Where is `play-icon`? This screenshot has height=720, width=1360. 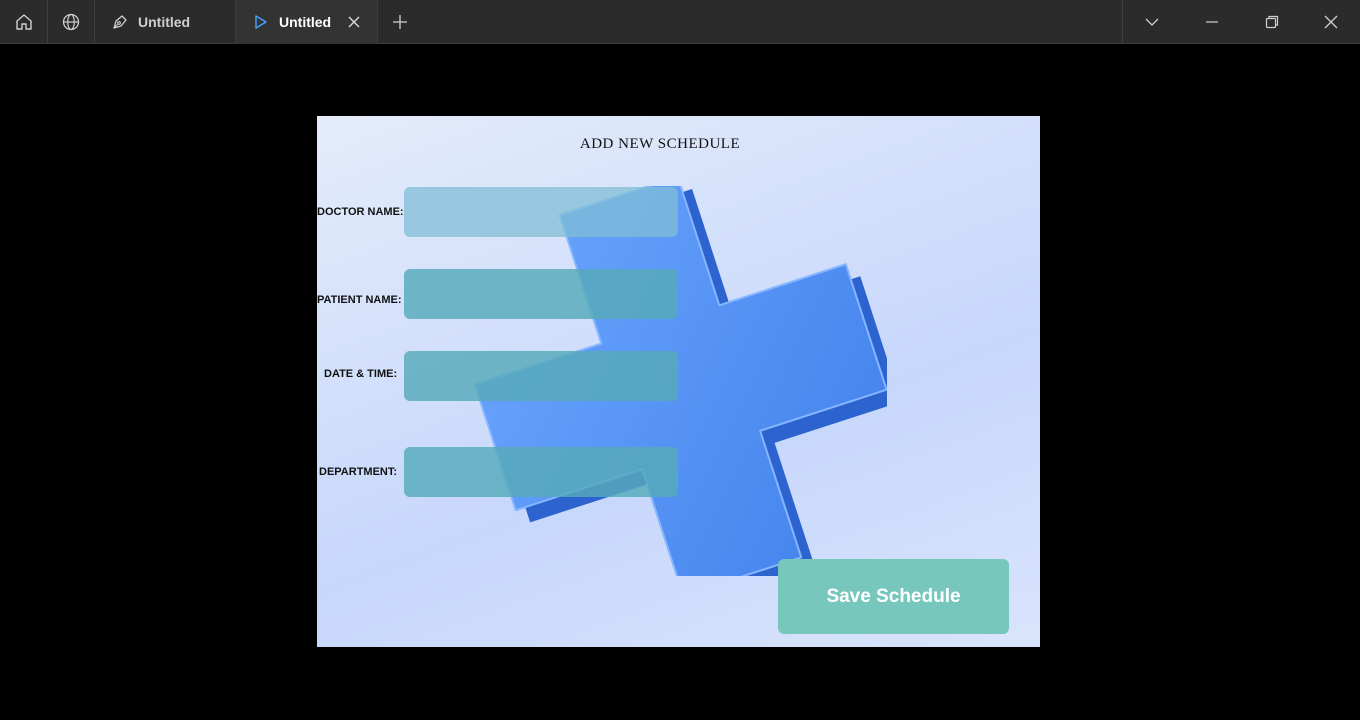
play-icon is located at coordinates (261, 22).